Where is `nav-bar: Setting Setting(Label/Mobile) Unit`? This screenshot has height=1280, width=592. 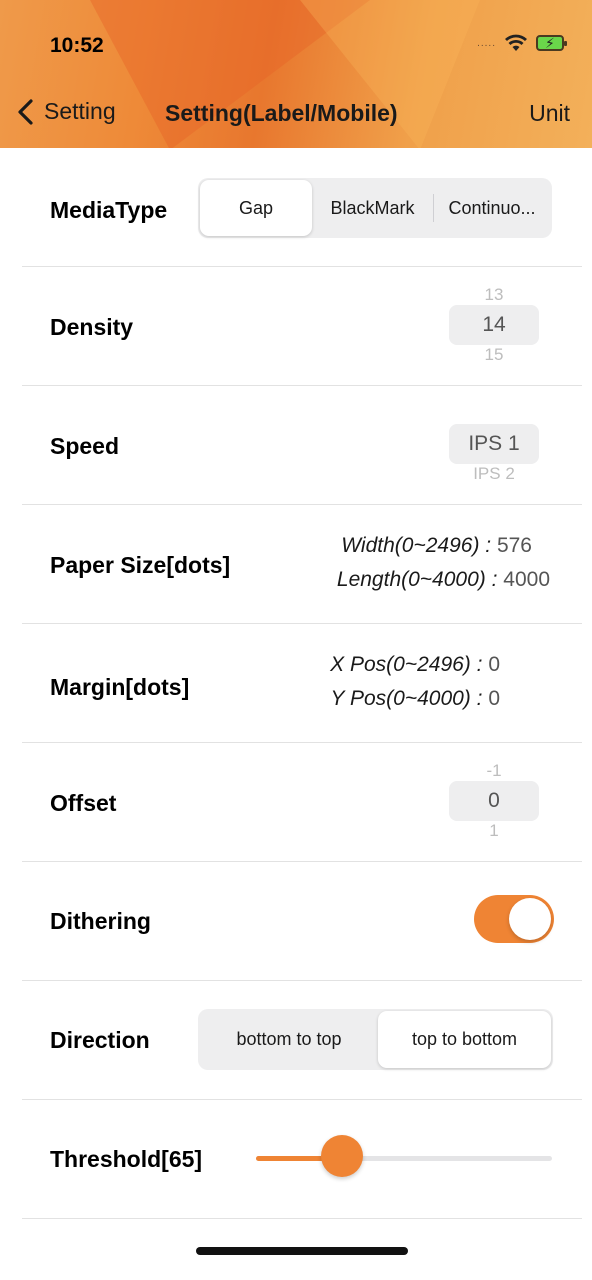
nav-bar: Setting Setting(Label/Mobile) Unit is located at coordinates (296, 114).